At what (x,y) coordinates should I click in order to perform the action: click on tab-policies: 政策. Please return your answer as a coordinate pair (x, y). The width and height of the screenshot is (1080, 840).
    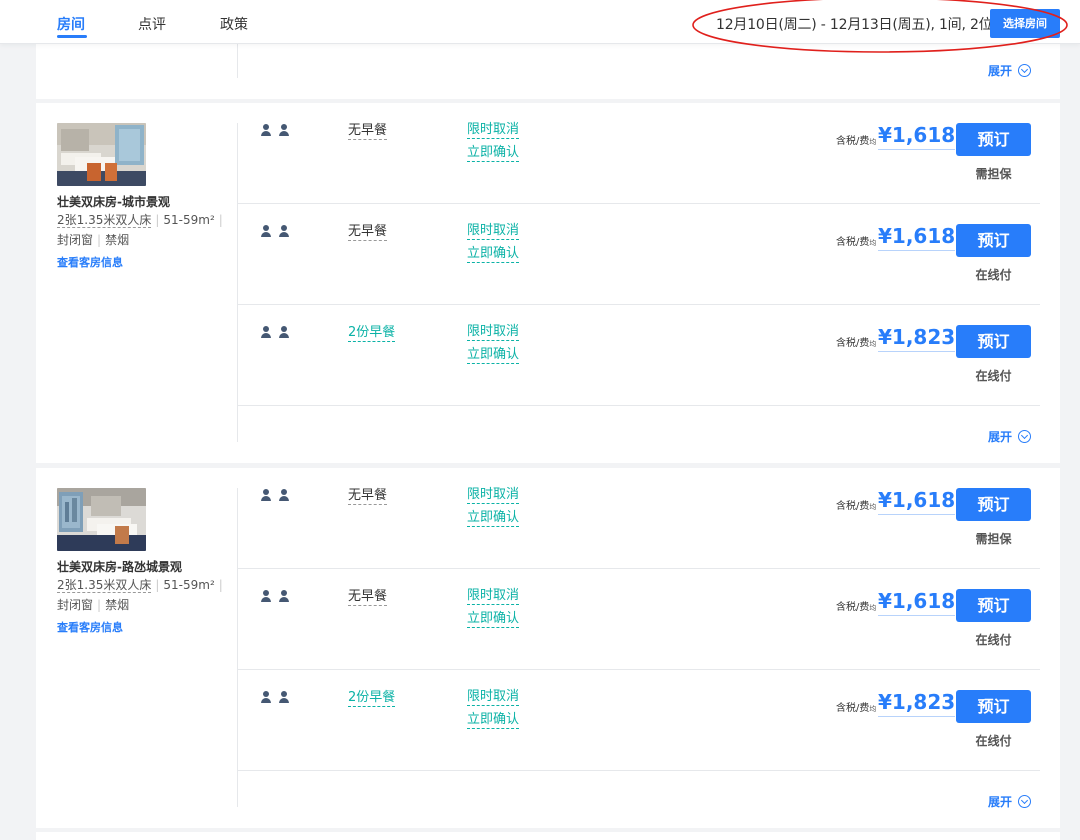
    Looking at the image, I should click on (234, 24).